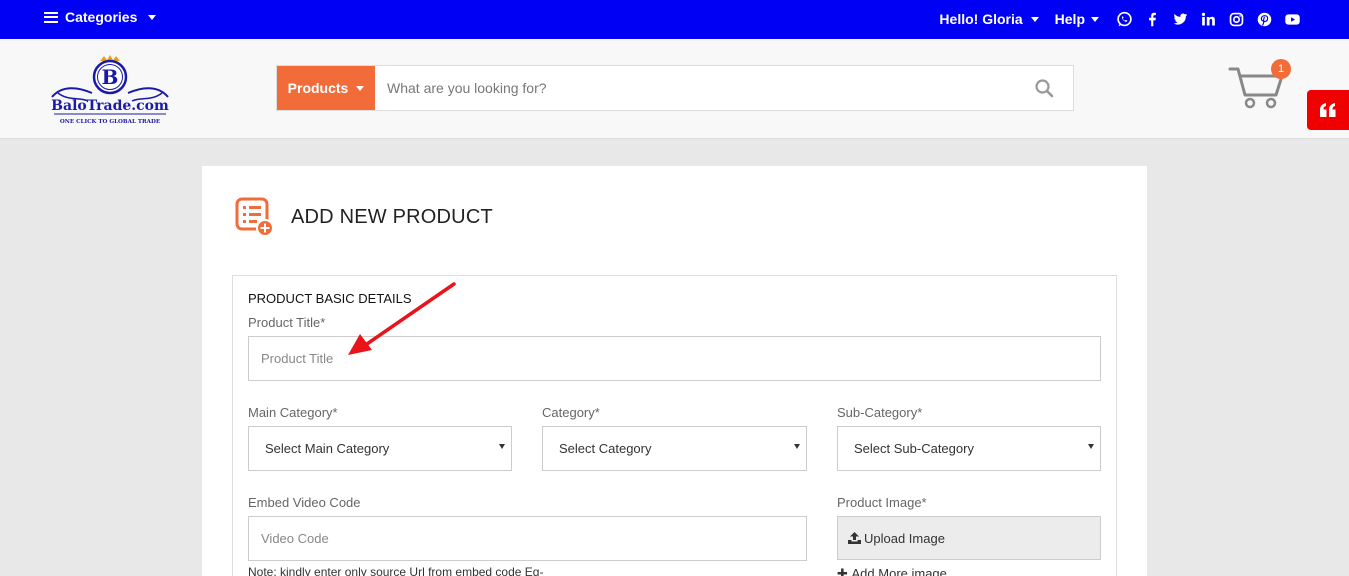 This screenshot has width=1349, height=576. I want to click on categories-menu: Categories, so click(100, 17).